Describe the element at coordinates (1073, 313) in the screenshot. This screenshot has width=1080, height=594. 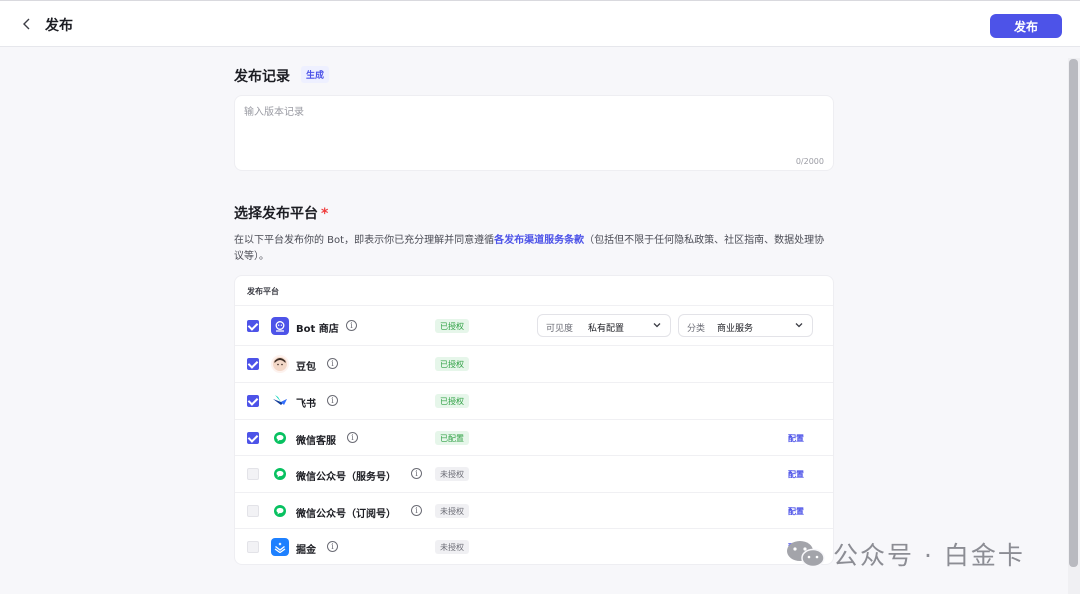
I see `scrollbar-thumb` at that location.